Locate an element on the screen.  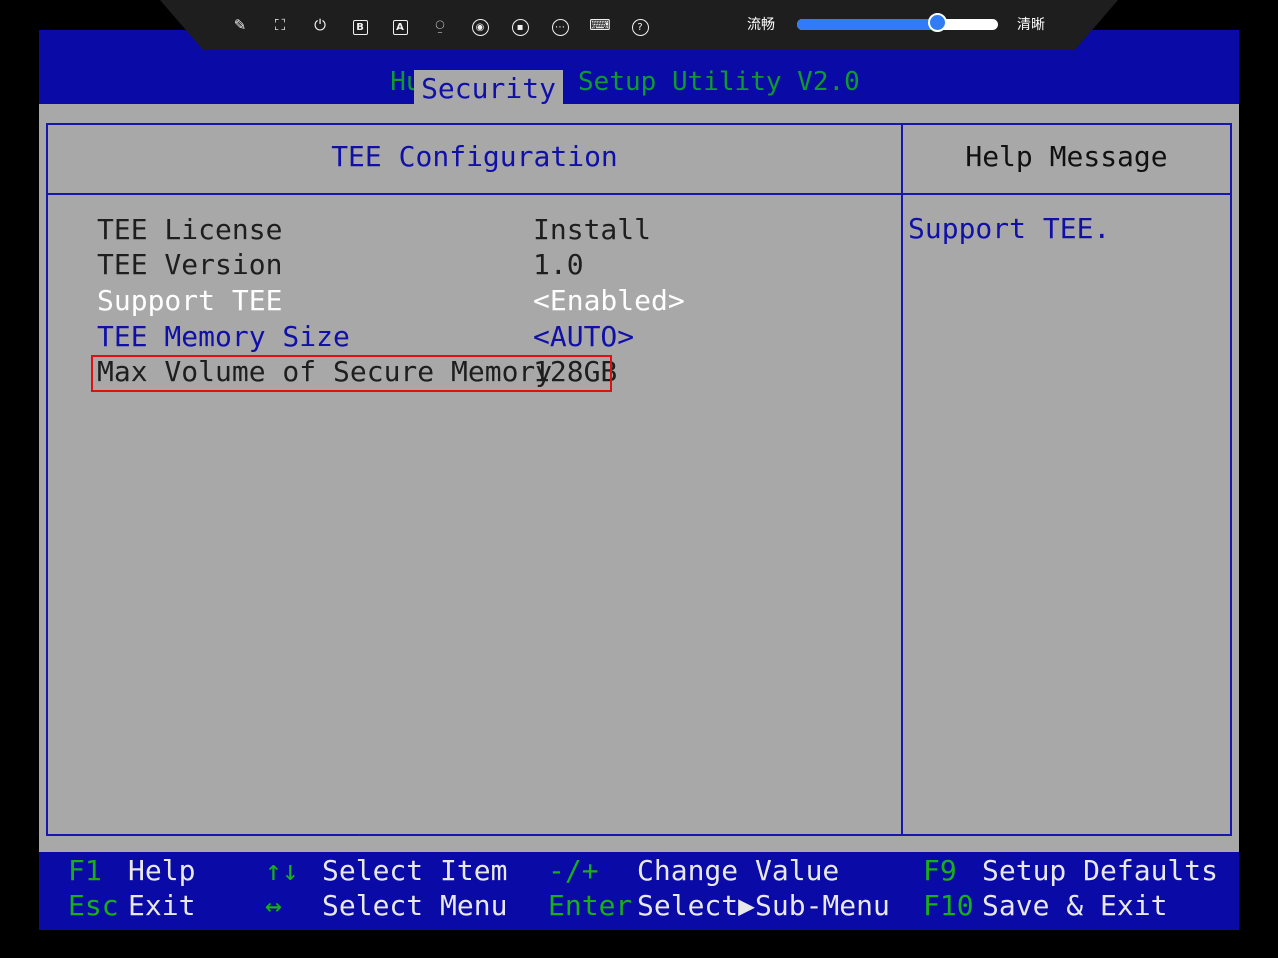
item-label: TEE Version is located at coordinates (190, 264).